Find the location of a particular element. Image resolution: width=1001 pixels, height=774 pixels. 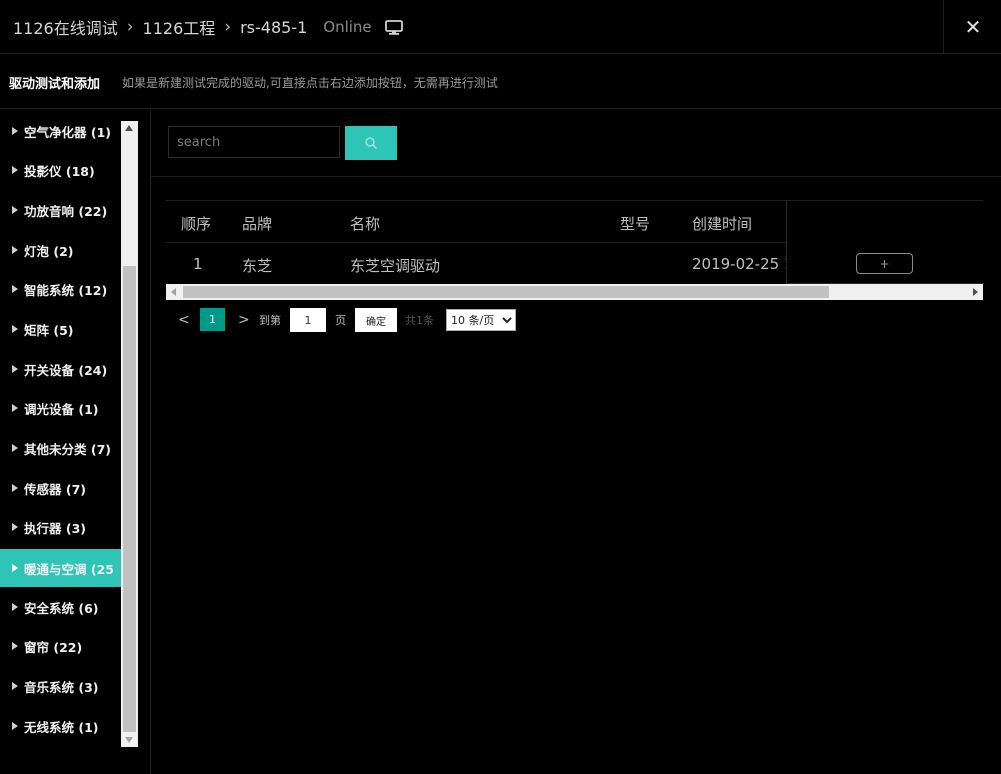

category-item-active: 暖通与空调 (25 is located at coordinates (60, 568).